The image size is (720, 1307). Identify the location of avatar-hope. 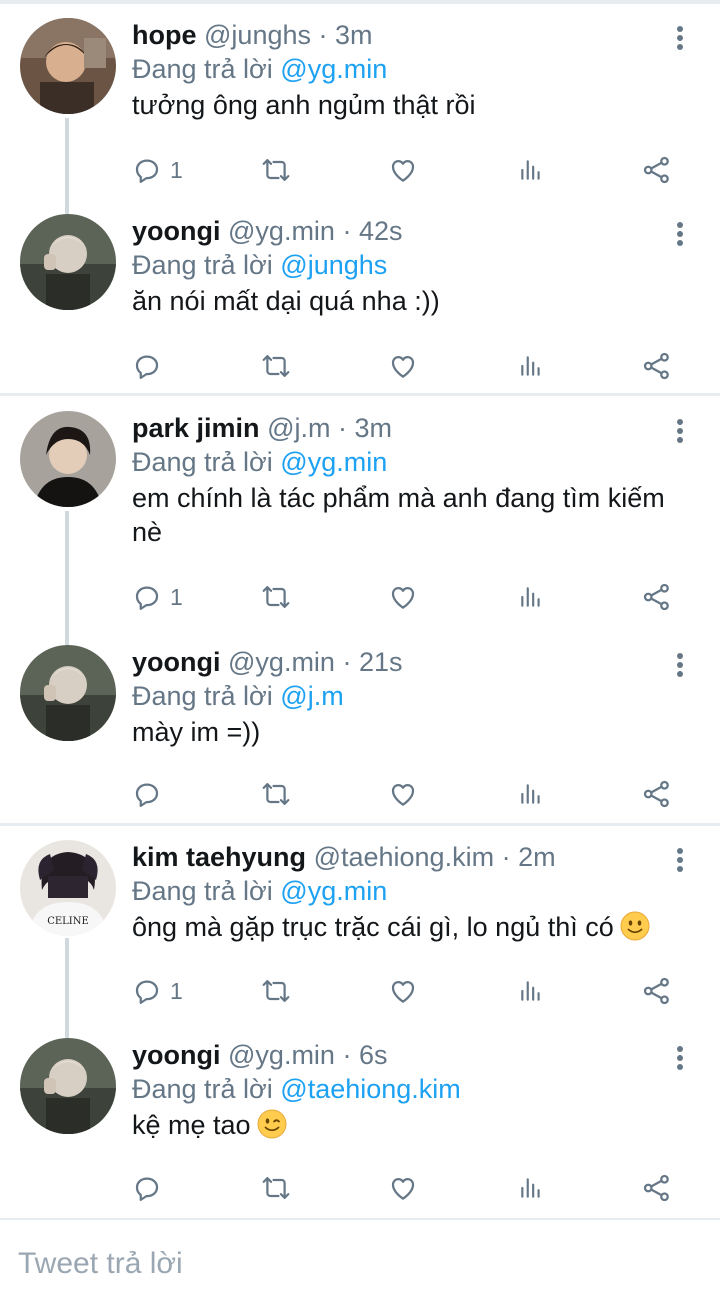
(68, 66).